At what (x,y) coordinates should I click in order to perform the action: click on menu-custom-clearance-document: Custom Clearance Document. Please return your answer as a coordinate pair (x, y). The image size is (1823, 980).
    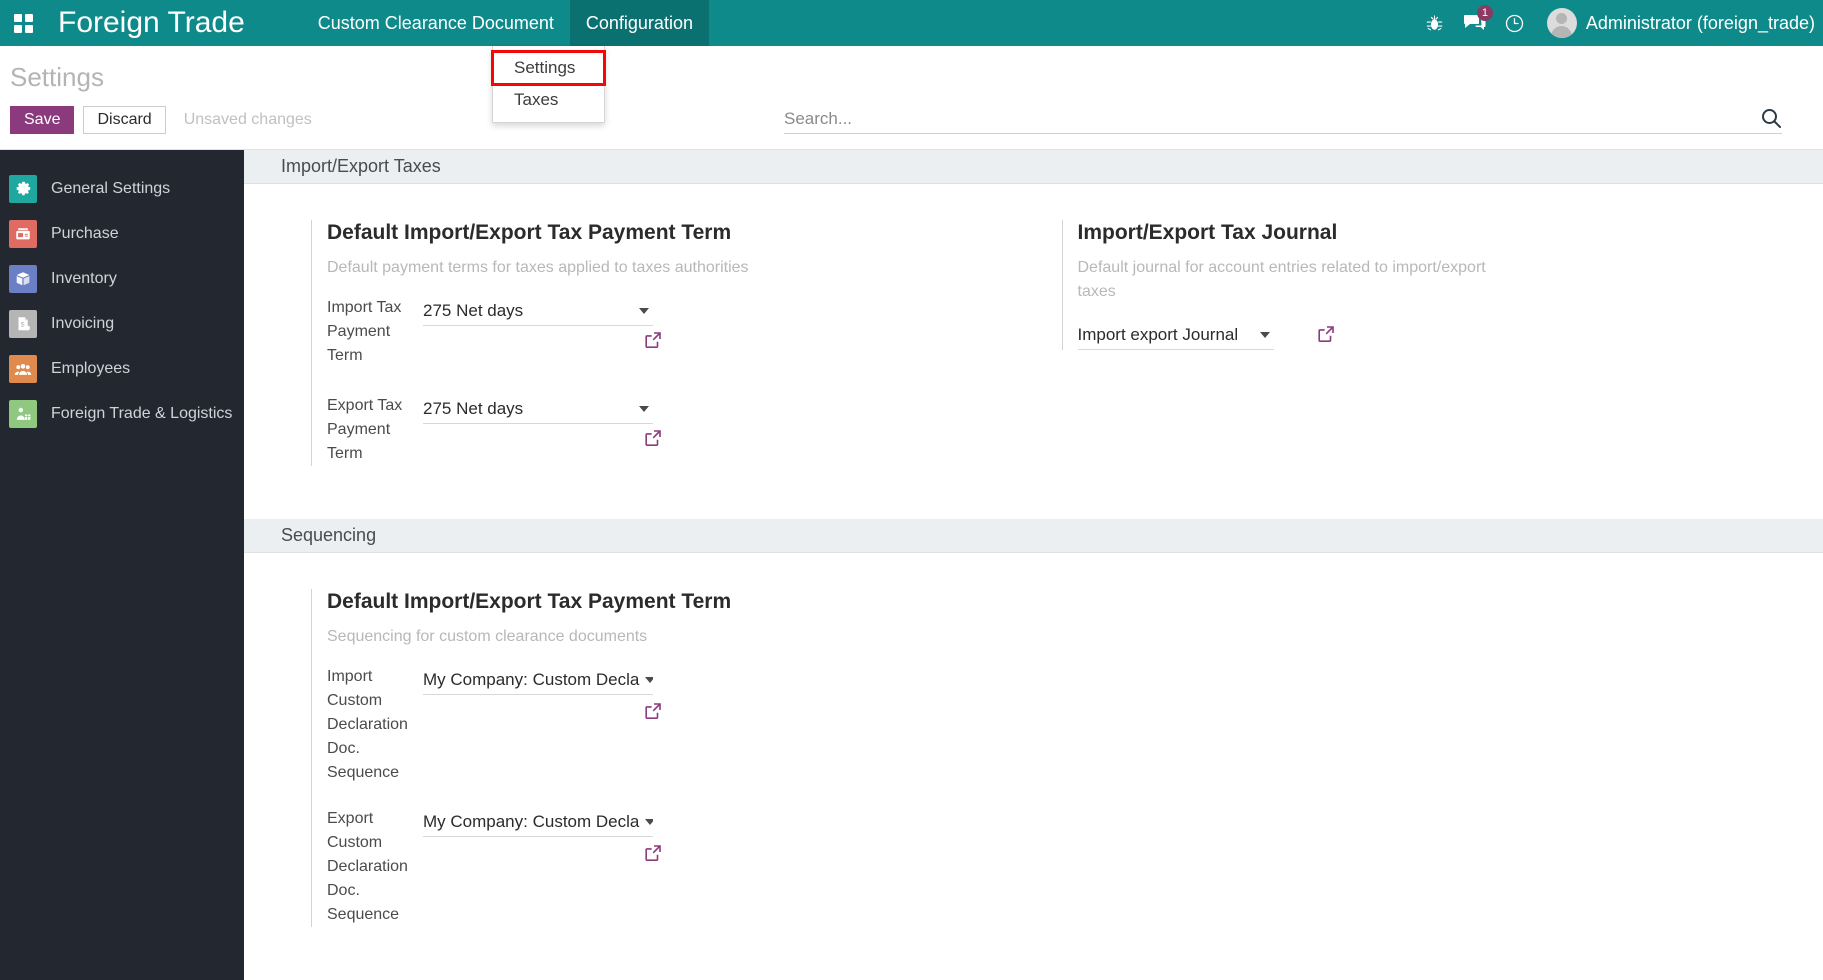
    Looking at the image, I should click on (436, 23).